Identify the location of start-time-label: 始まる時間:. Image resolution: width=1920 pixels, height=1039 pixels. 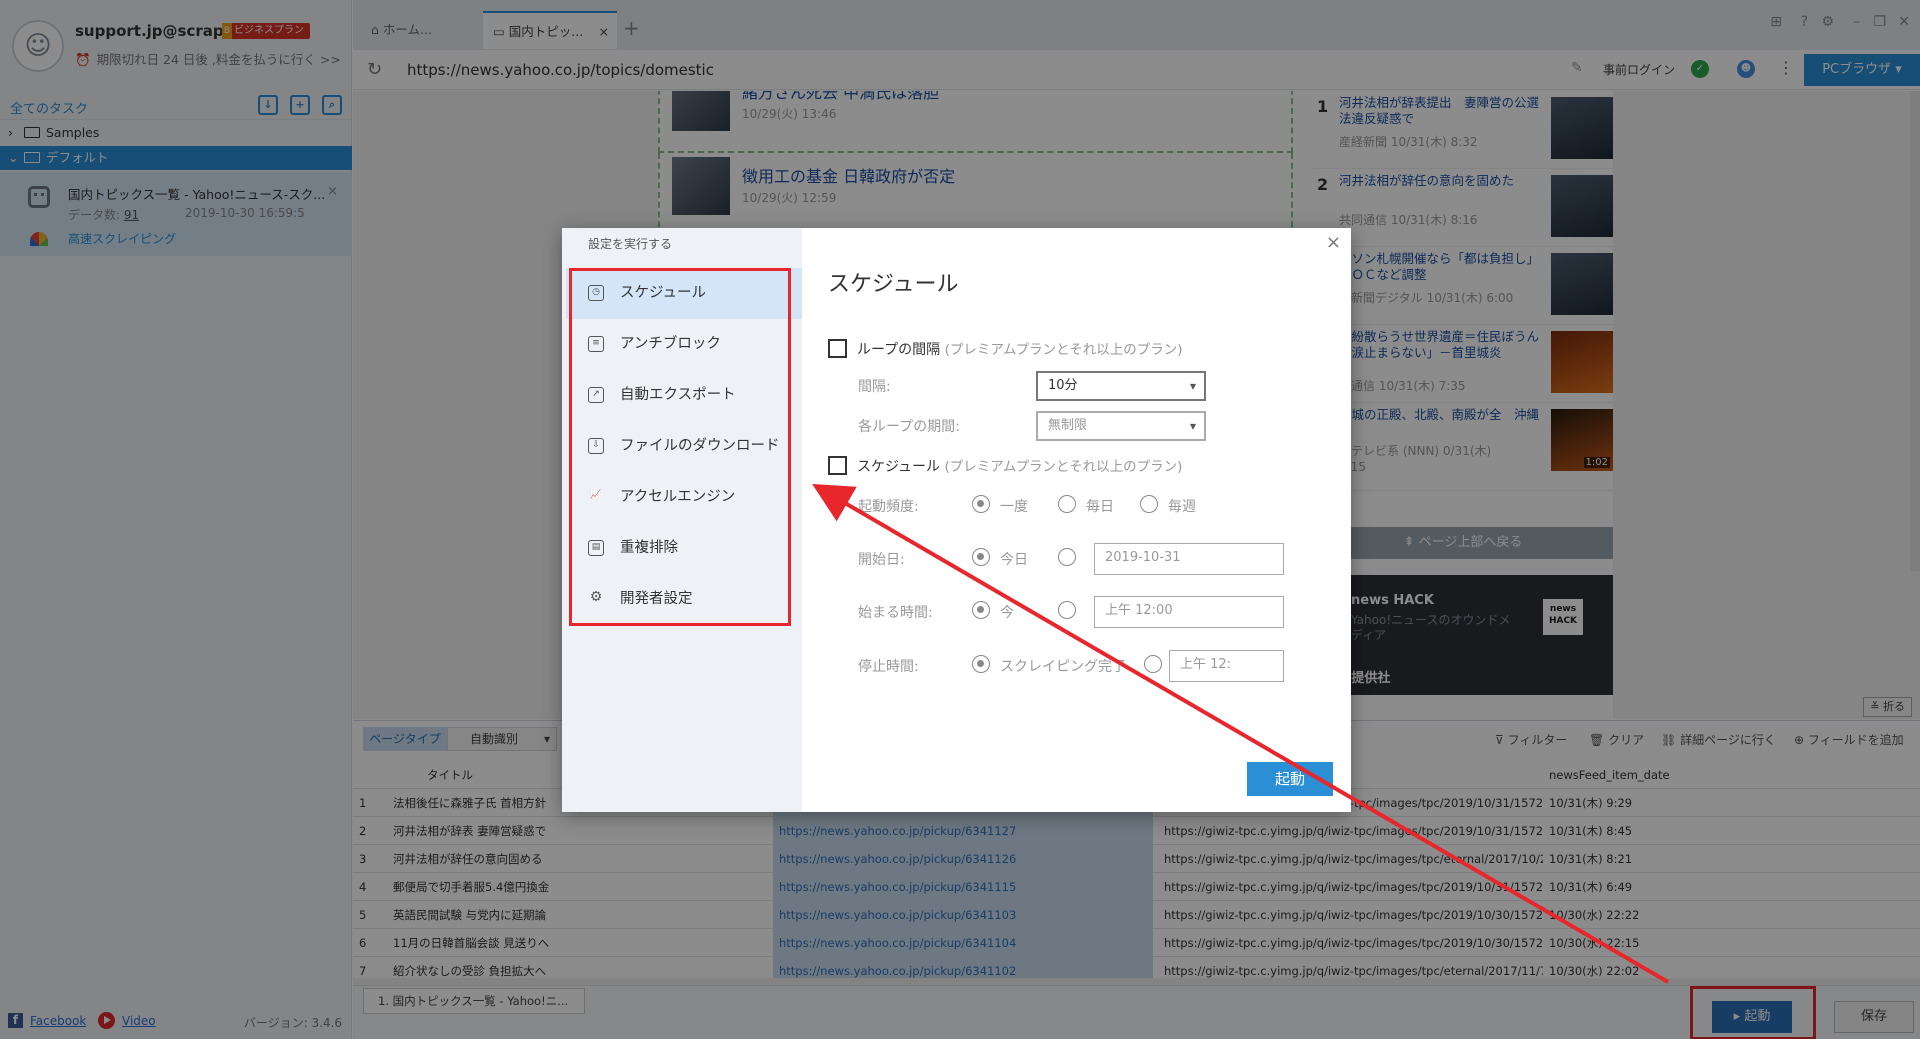
(895, 613).